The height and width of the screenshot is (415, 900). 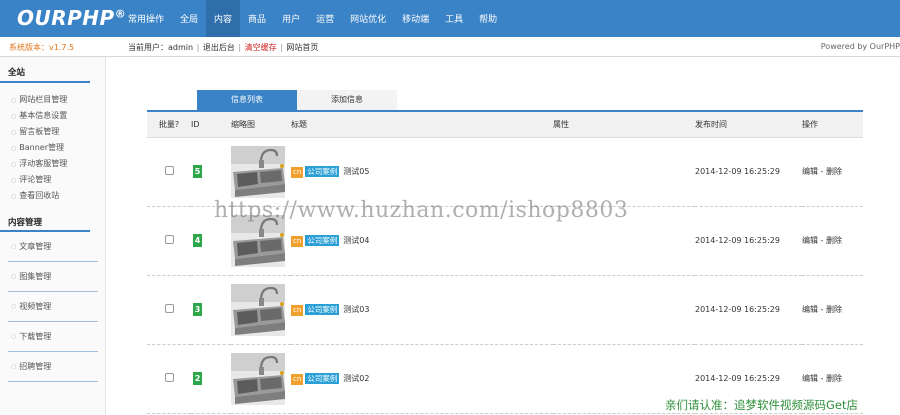 What do you see at coordinates (58, 132) in the screenshot?
I see `sidebar-item: ○ 留言板管理` at bounding box center [58, 132].